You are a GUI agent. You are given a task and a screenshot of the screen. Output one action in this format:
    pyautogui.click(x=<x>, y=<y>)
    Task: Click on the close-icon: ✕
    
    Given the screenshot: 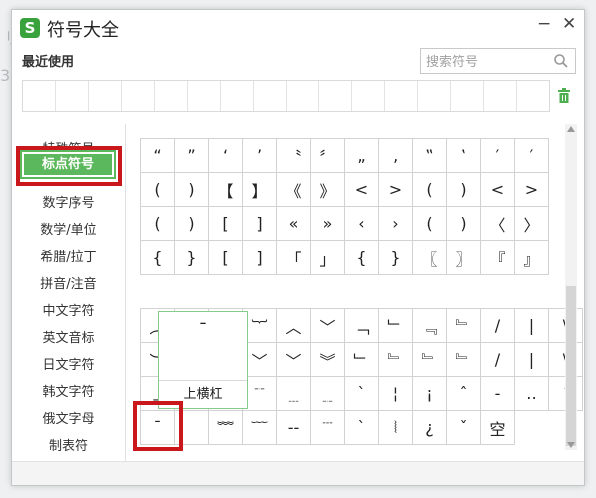 What is the action you would take?
    pyautogui.click(x=569, y=24)
    